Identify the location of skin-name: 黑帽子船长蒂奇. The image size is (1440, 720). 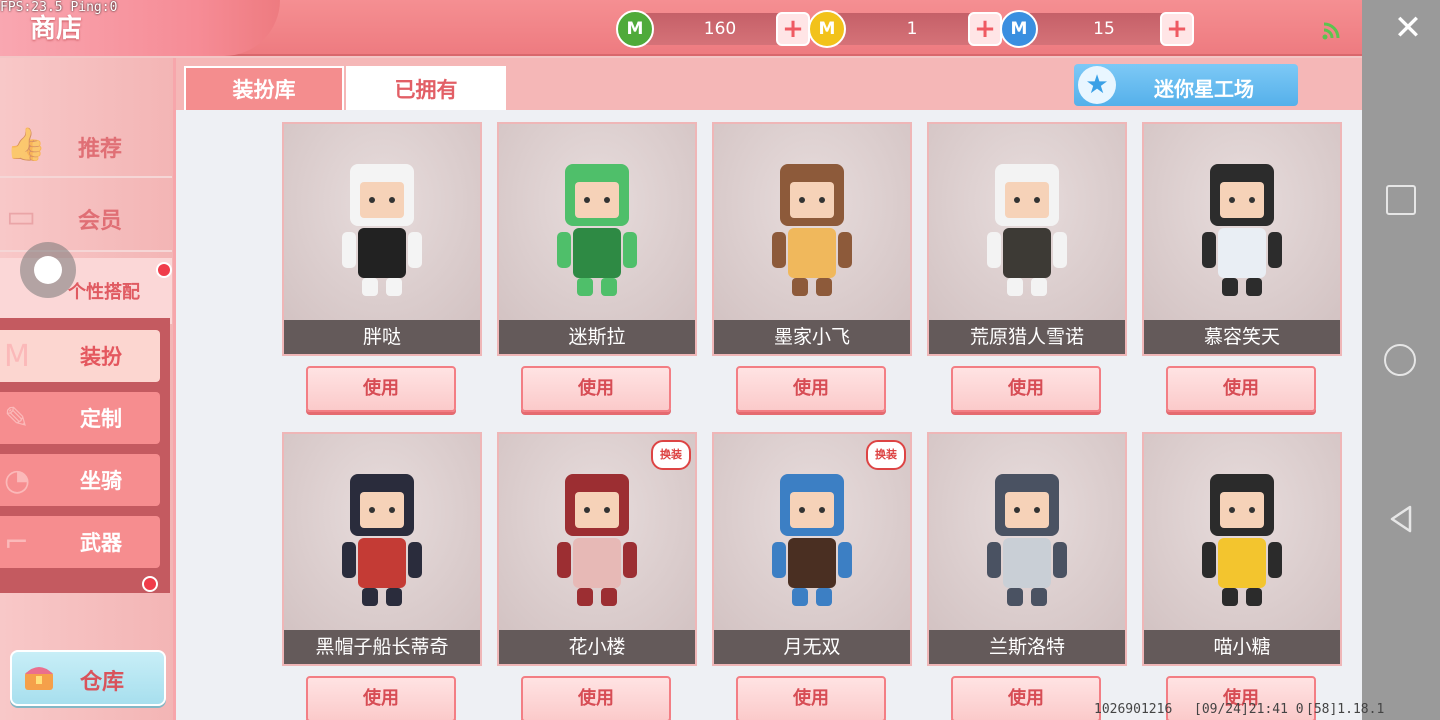
(382, 647).